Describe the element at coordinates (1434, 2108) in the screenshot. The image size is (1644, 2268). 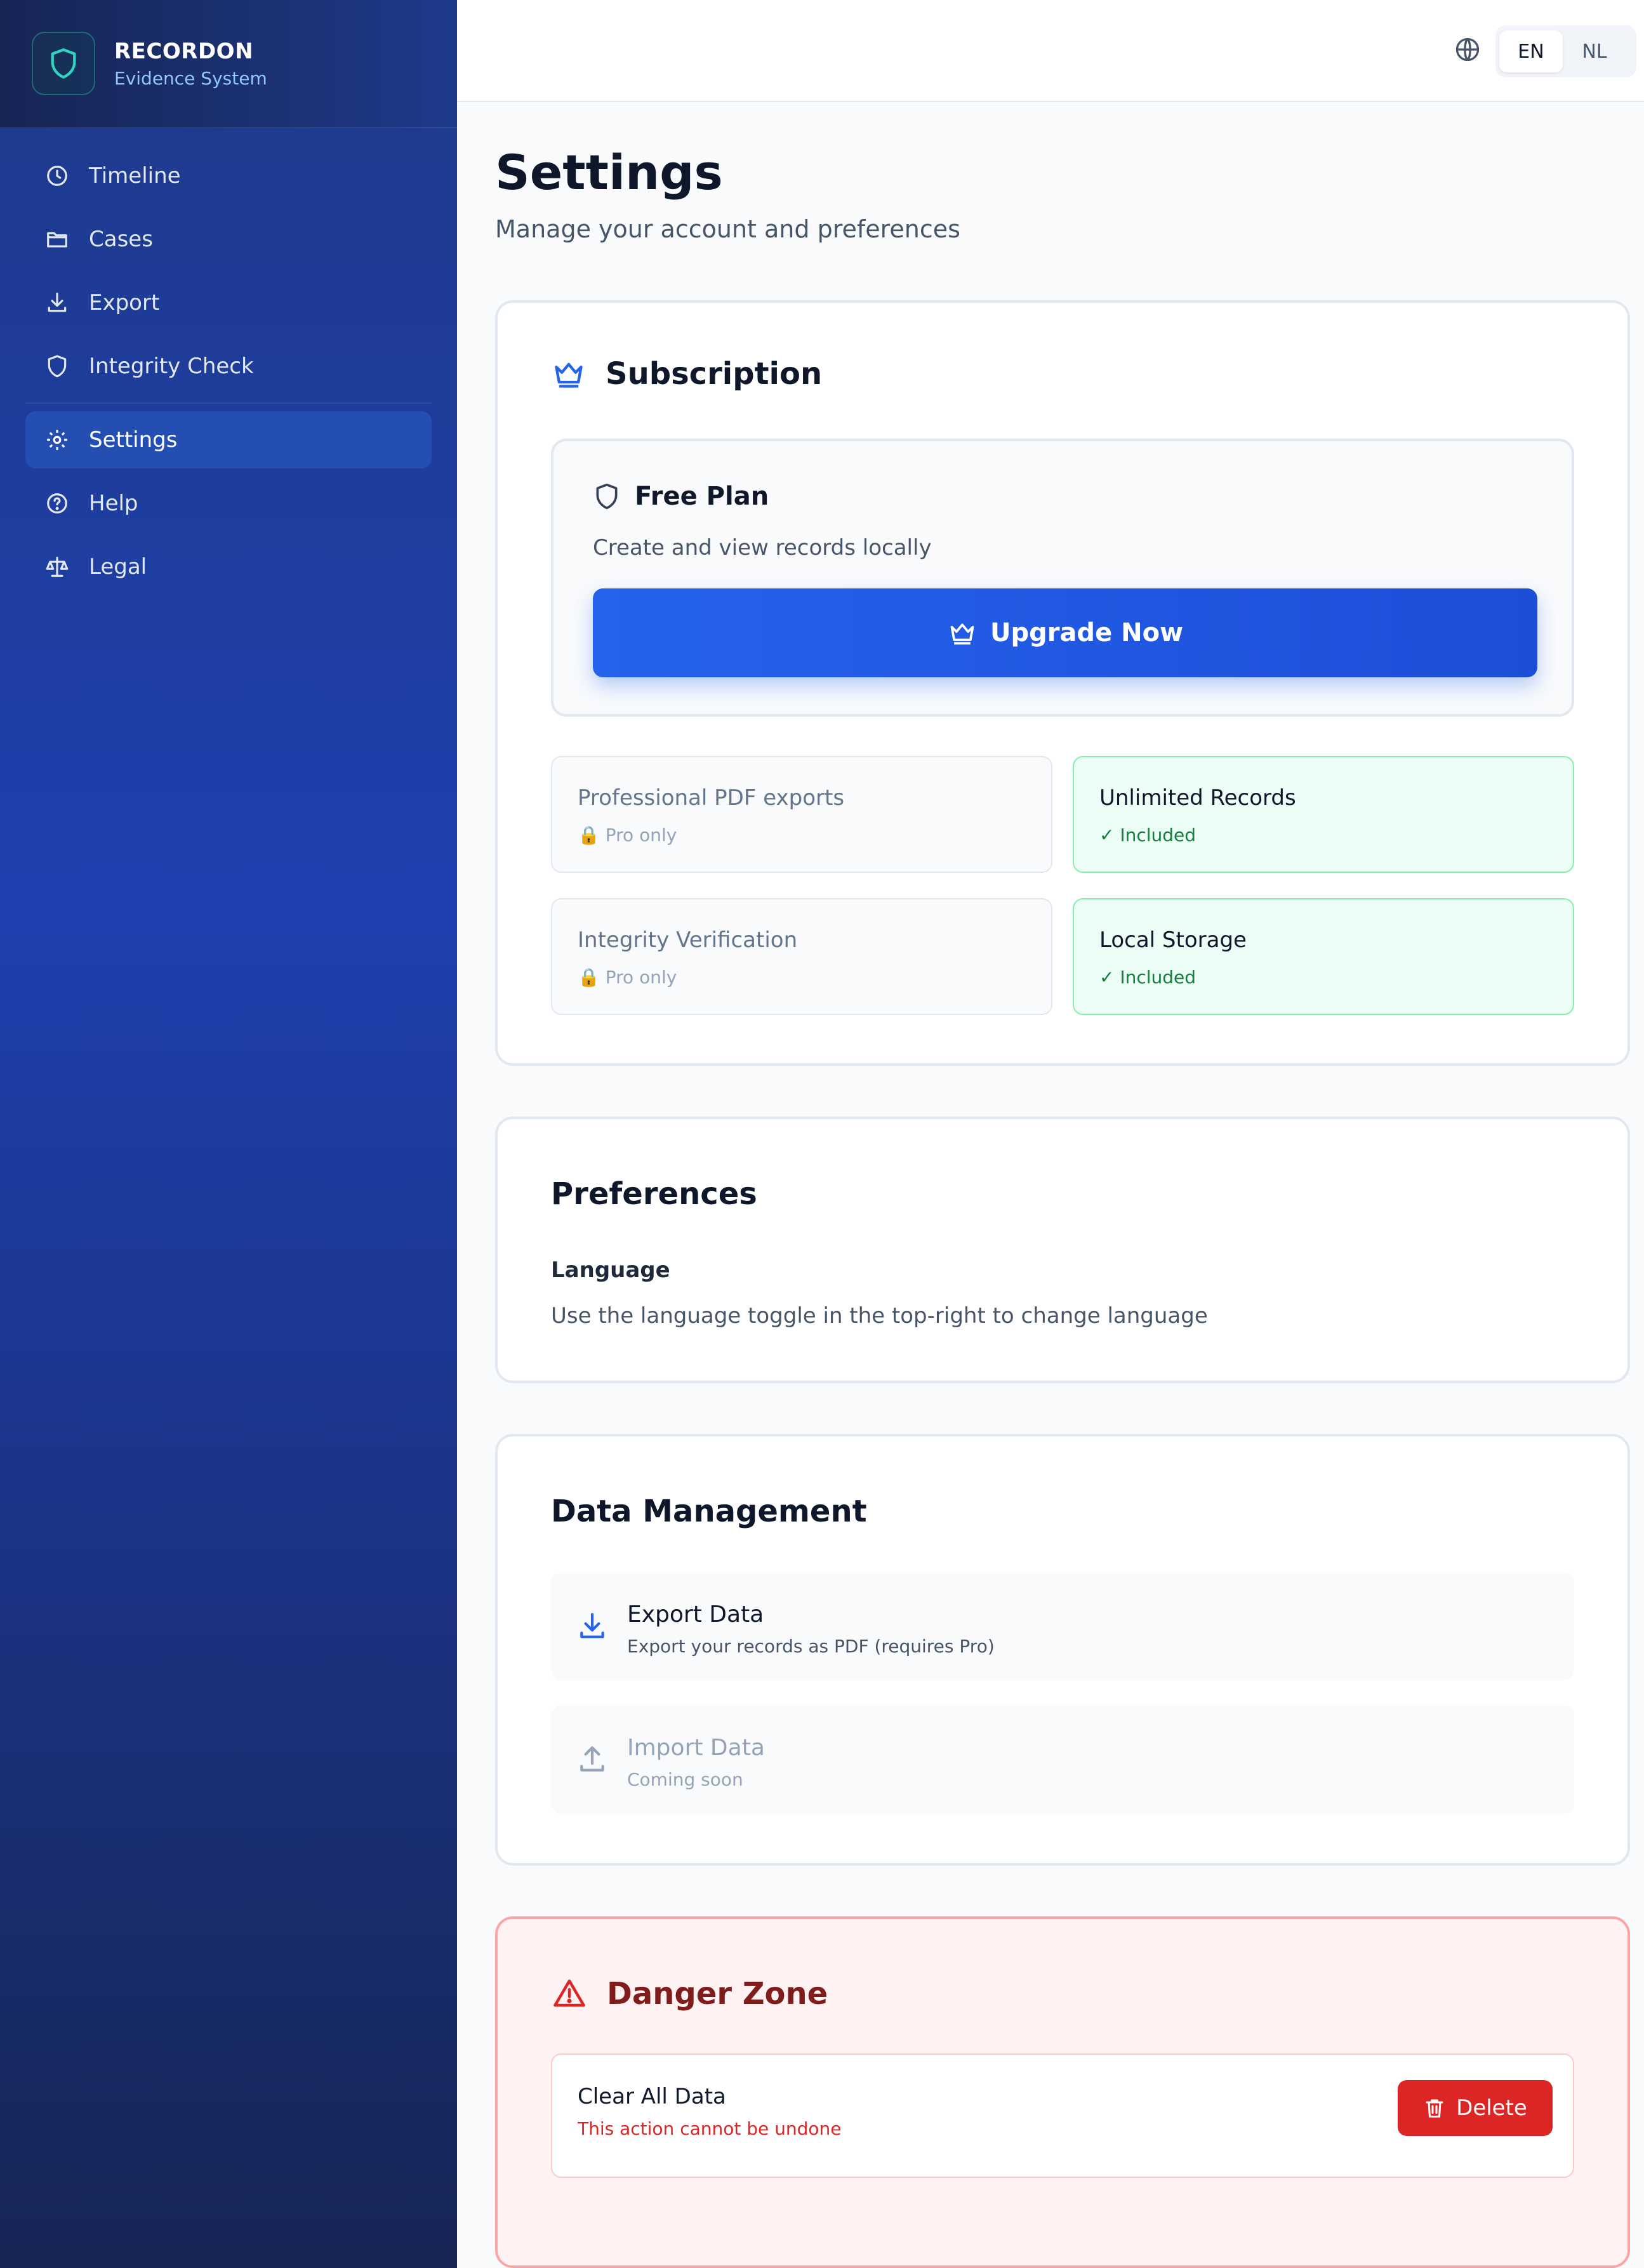
I see `trash-icon` at that location.